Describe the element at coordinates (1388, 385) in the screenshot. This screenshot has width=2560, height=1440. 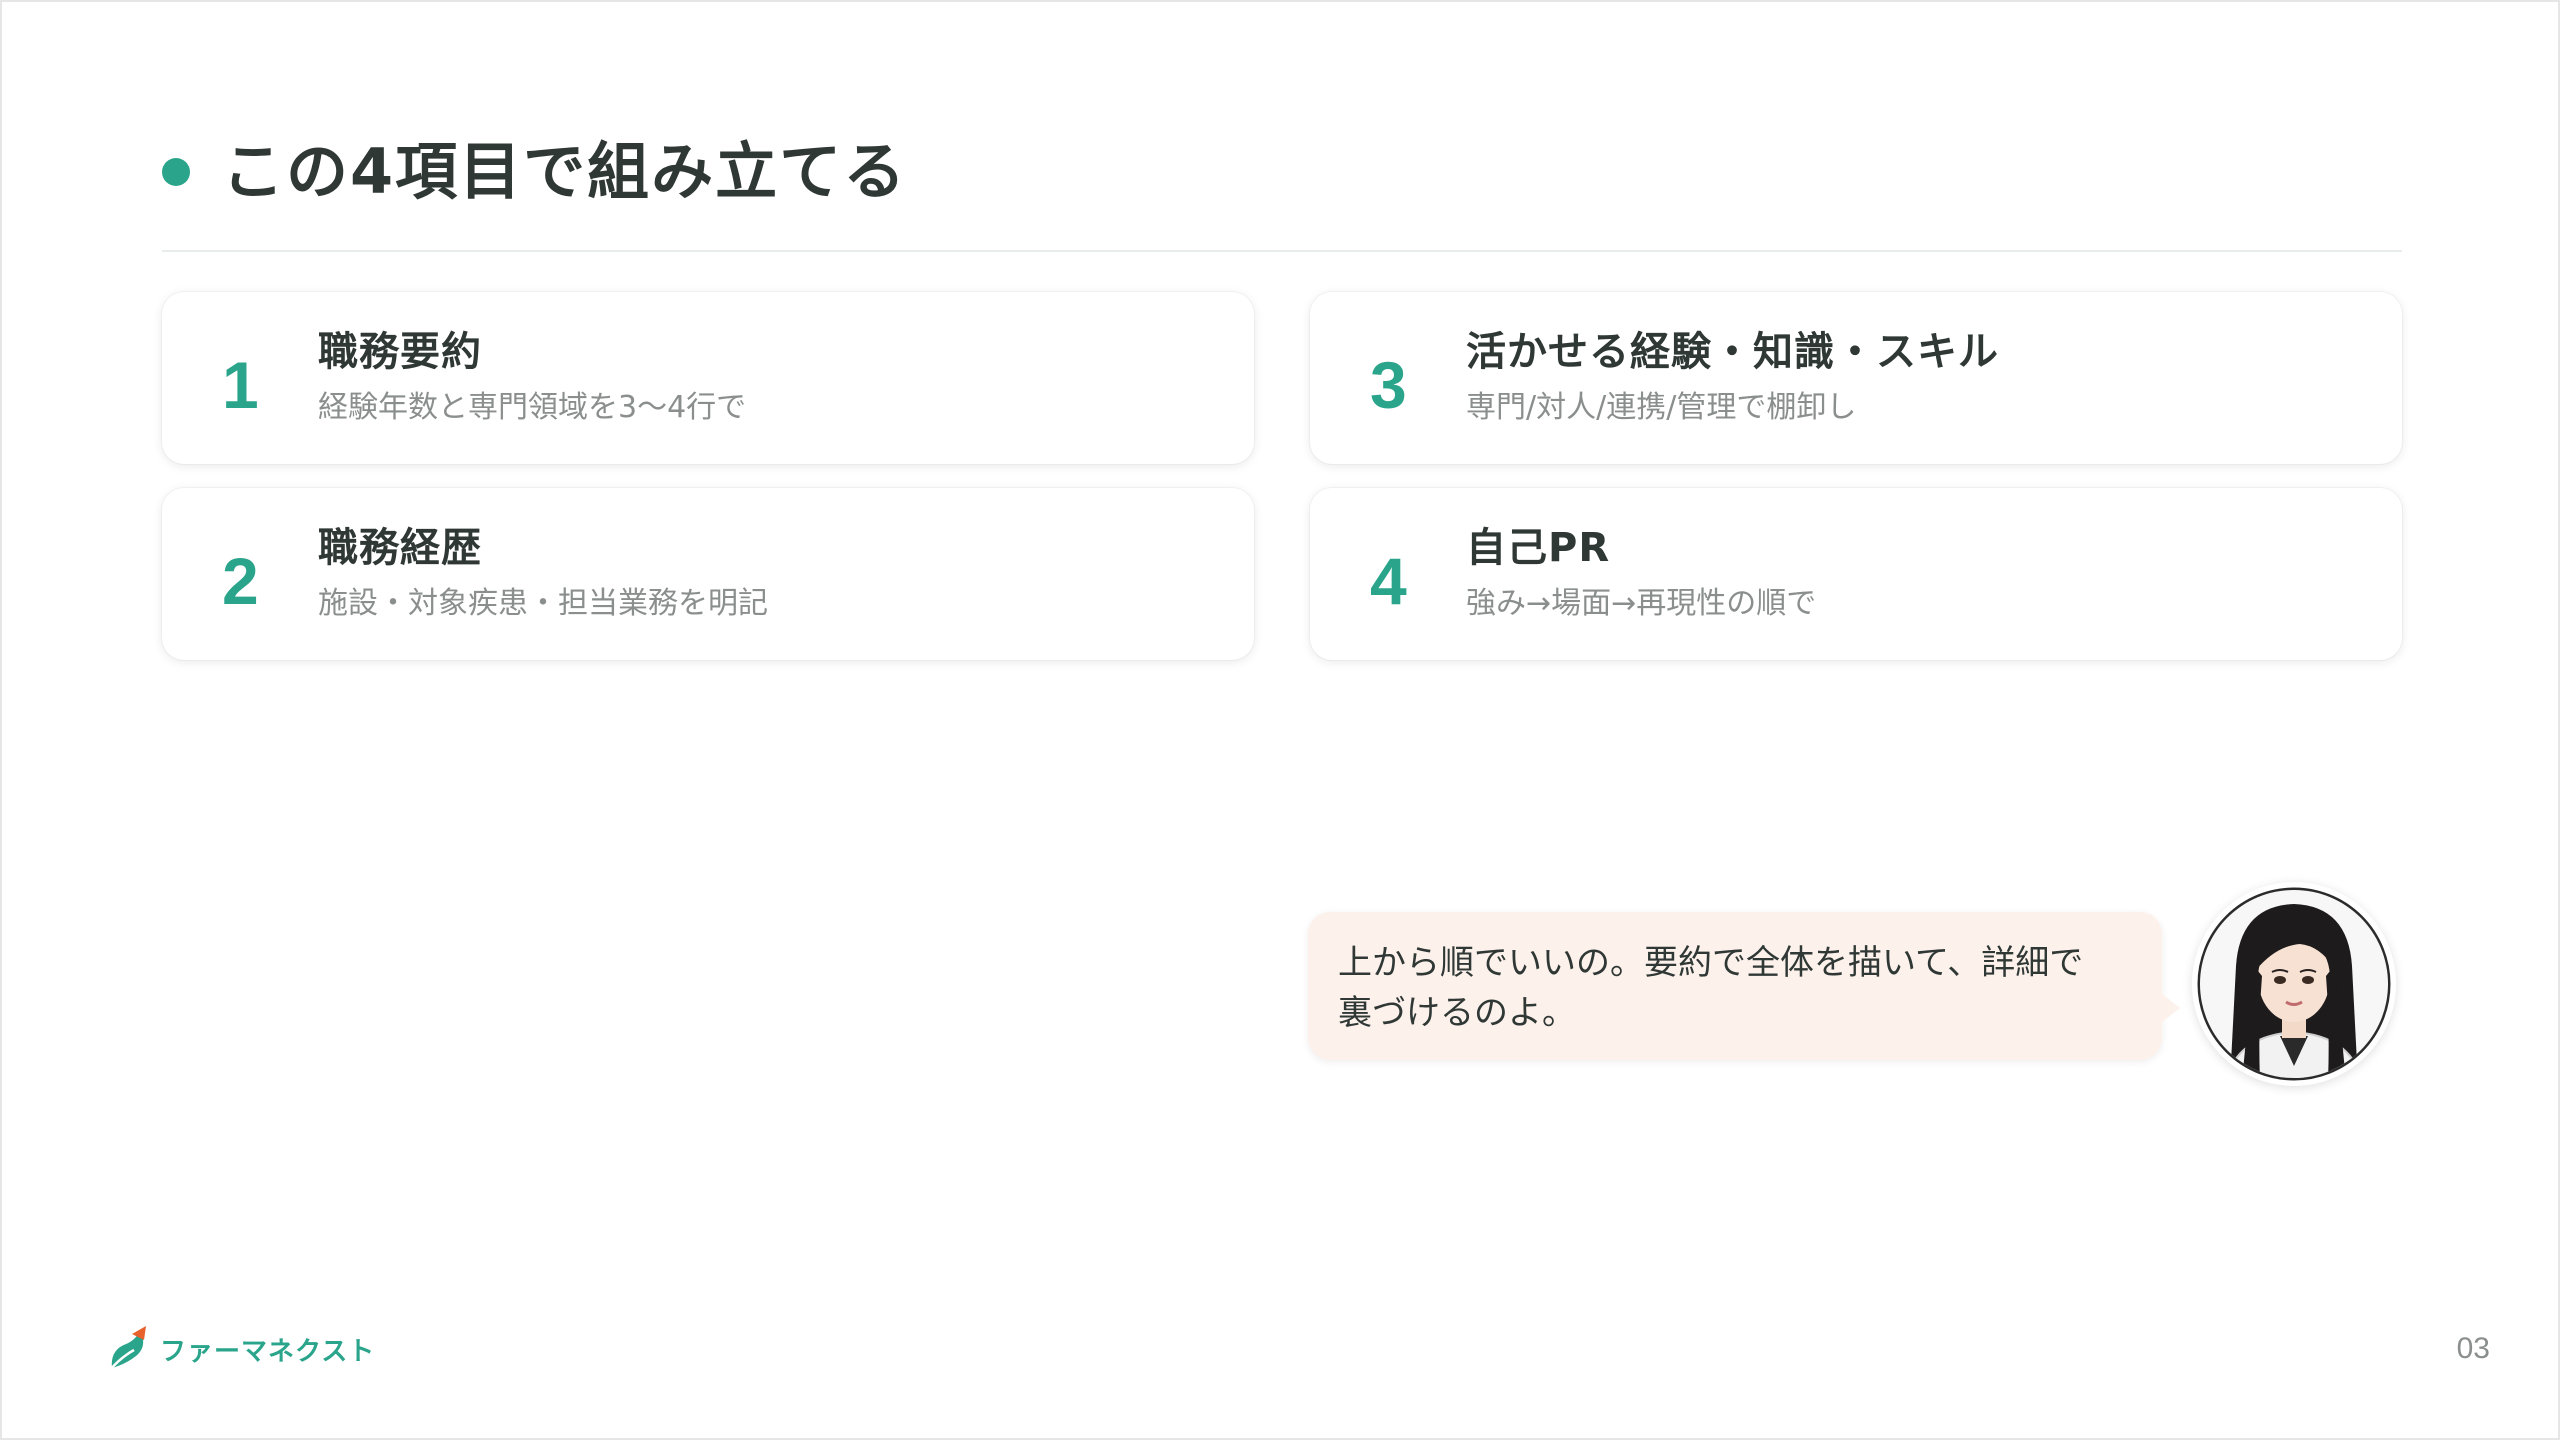
I see `item-number: 3` at that location.